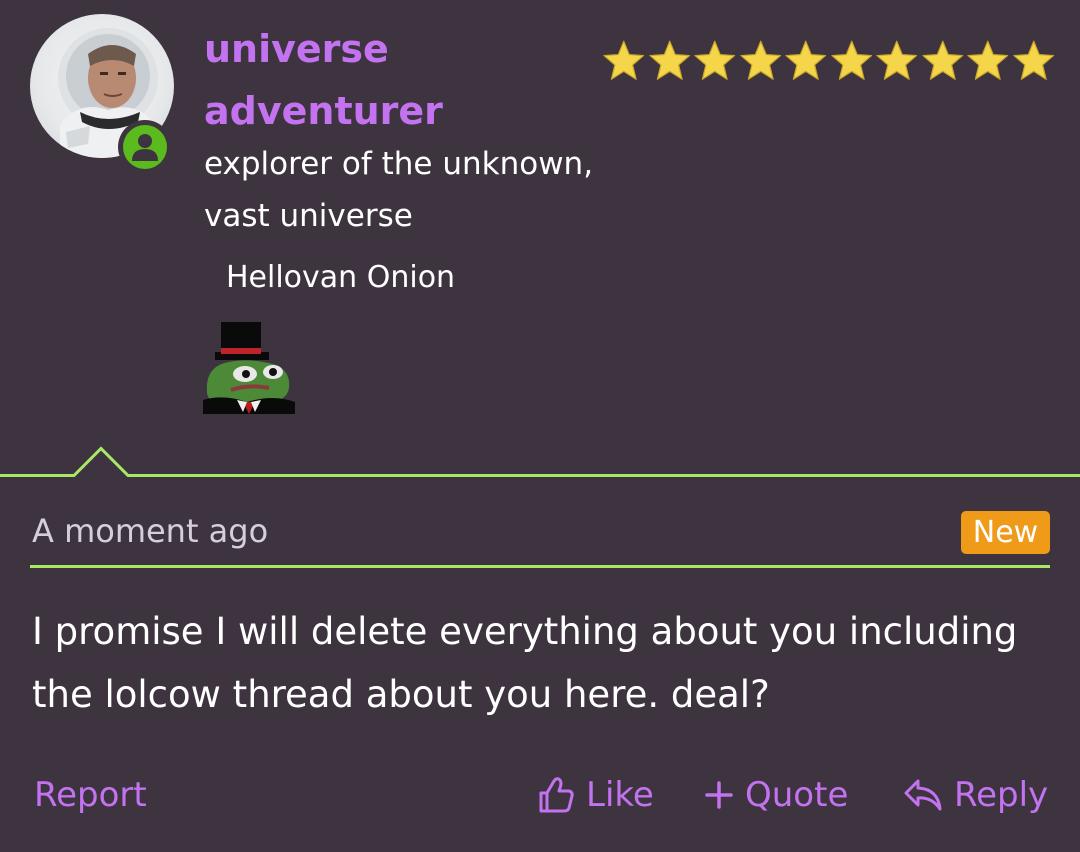  I want to click on post-divider, so click(540, 461).